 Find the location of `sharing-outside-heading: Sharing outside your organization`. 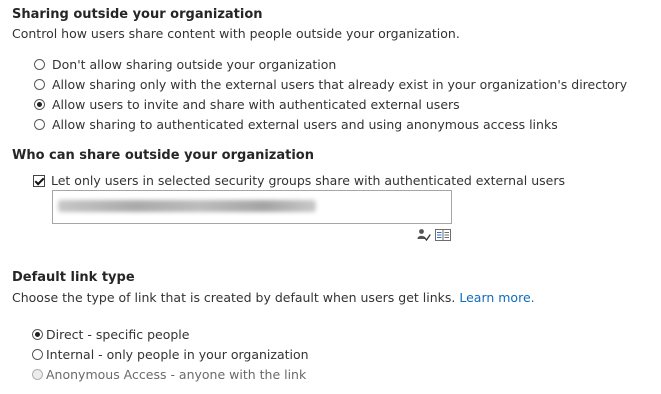

sharing-outside-heading: Sharing outside your organization is located at coordinates (137, 14).